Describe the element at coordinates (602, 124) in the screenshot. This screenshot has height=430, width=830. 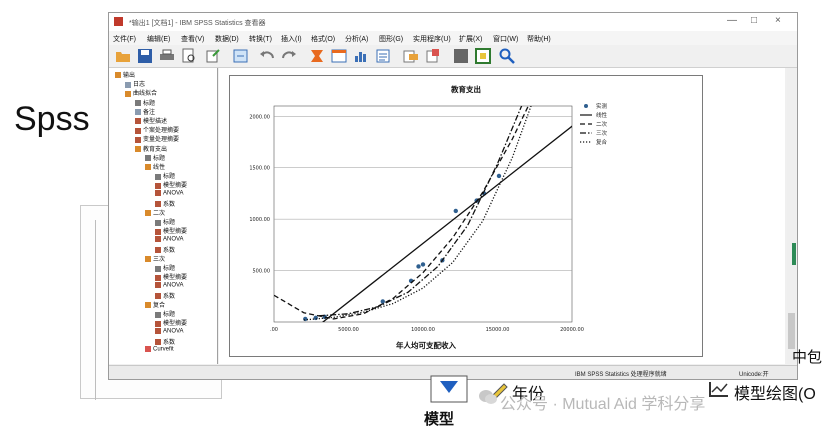
I see `legend-label: 二次` at that location.